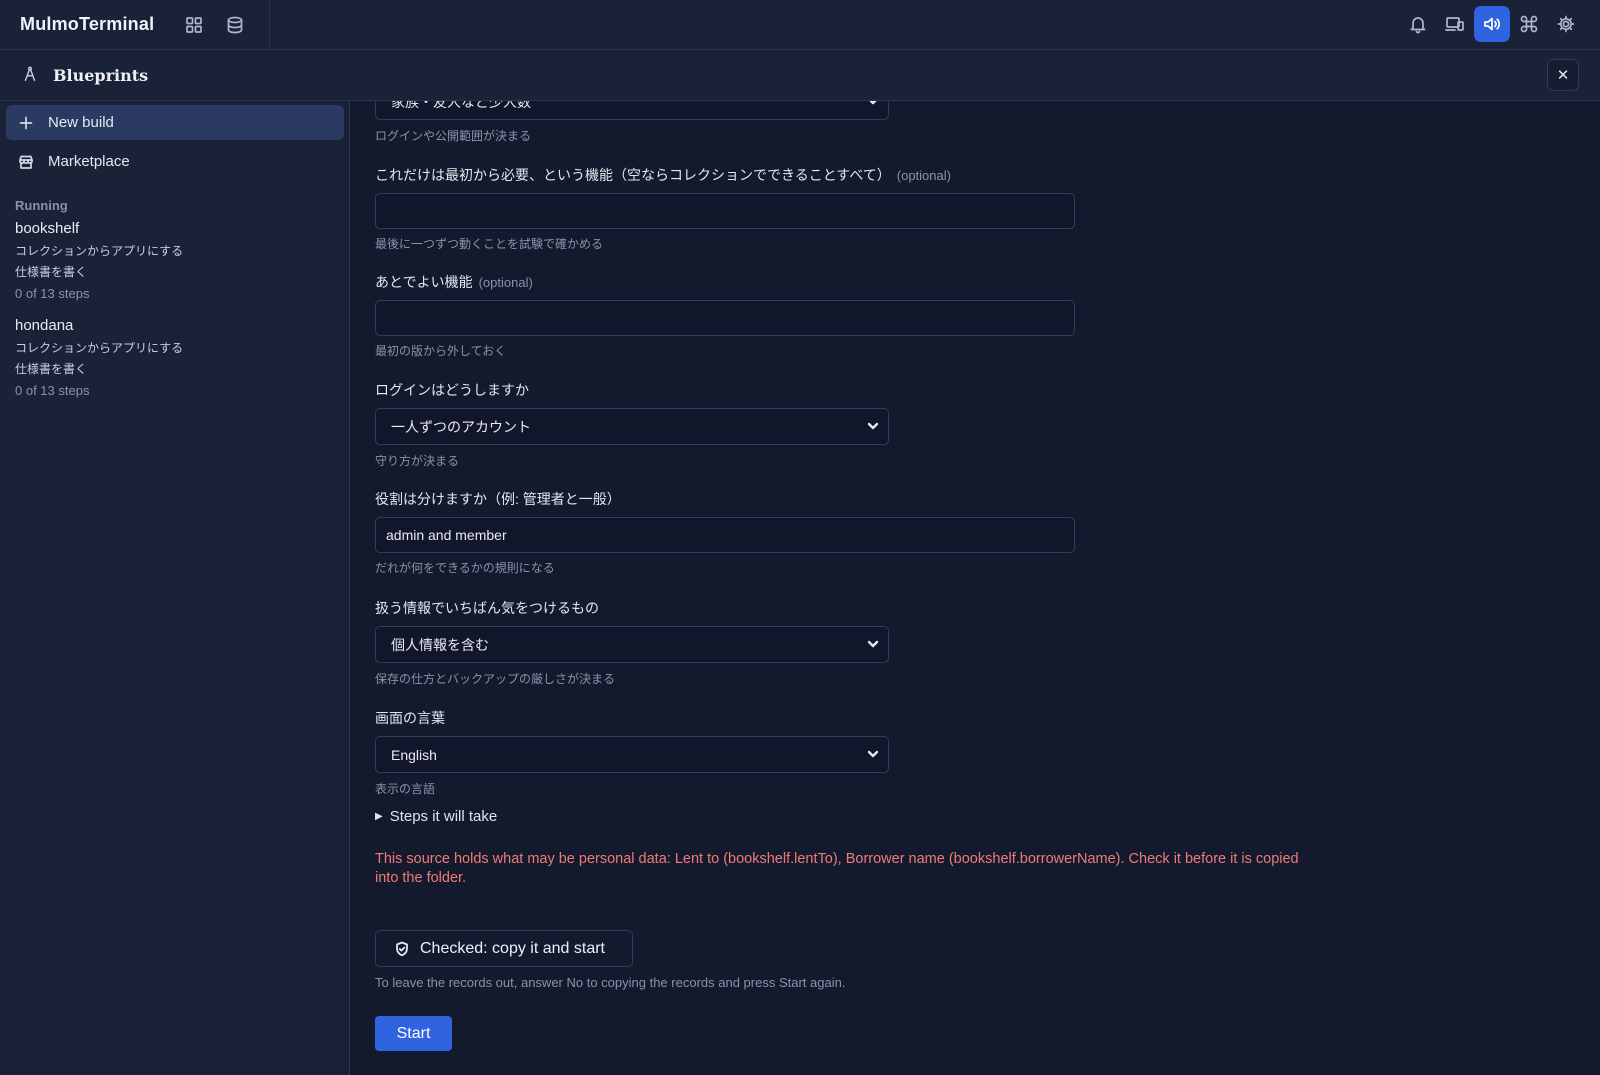  What do you see at coordinates (194, 25) in the screenshot?
I see `grid-icon` at bounding box center [194, 25].